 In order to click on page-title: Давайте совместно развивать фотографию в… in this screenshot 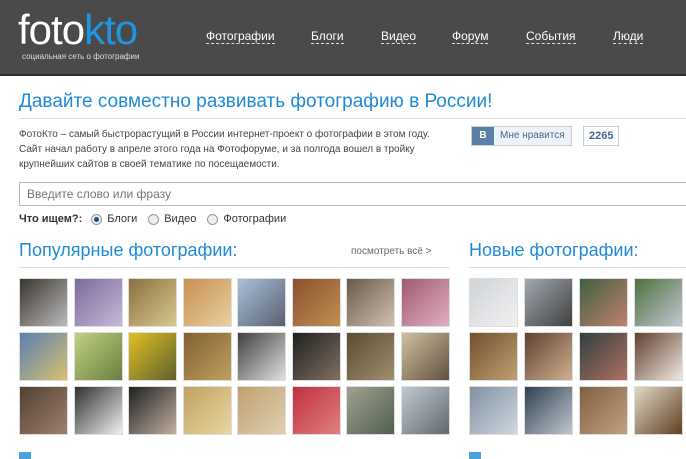, I will do `click(256, 101)`.